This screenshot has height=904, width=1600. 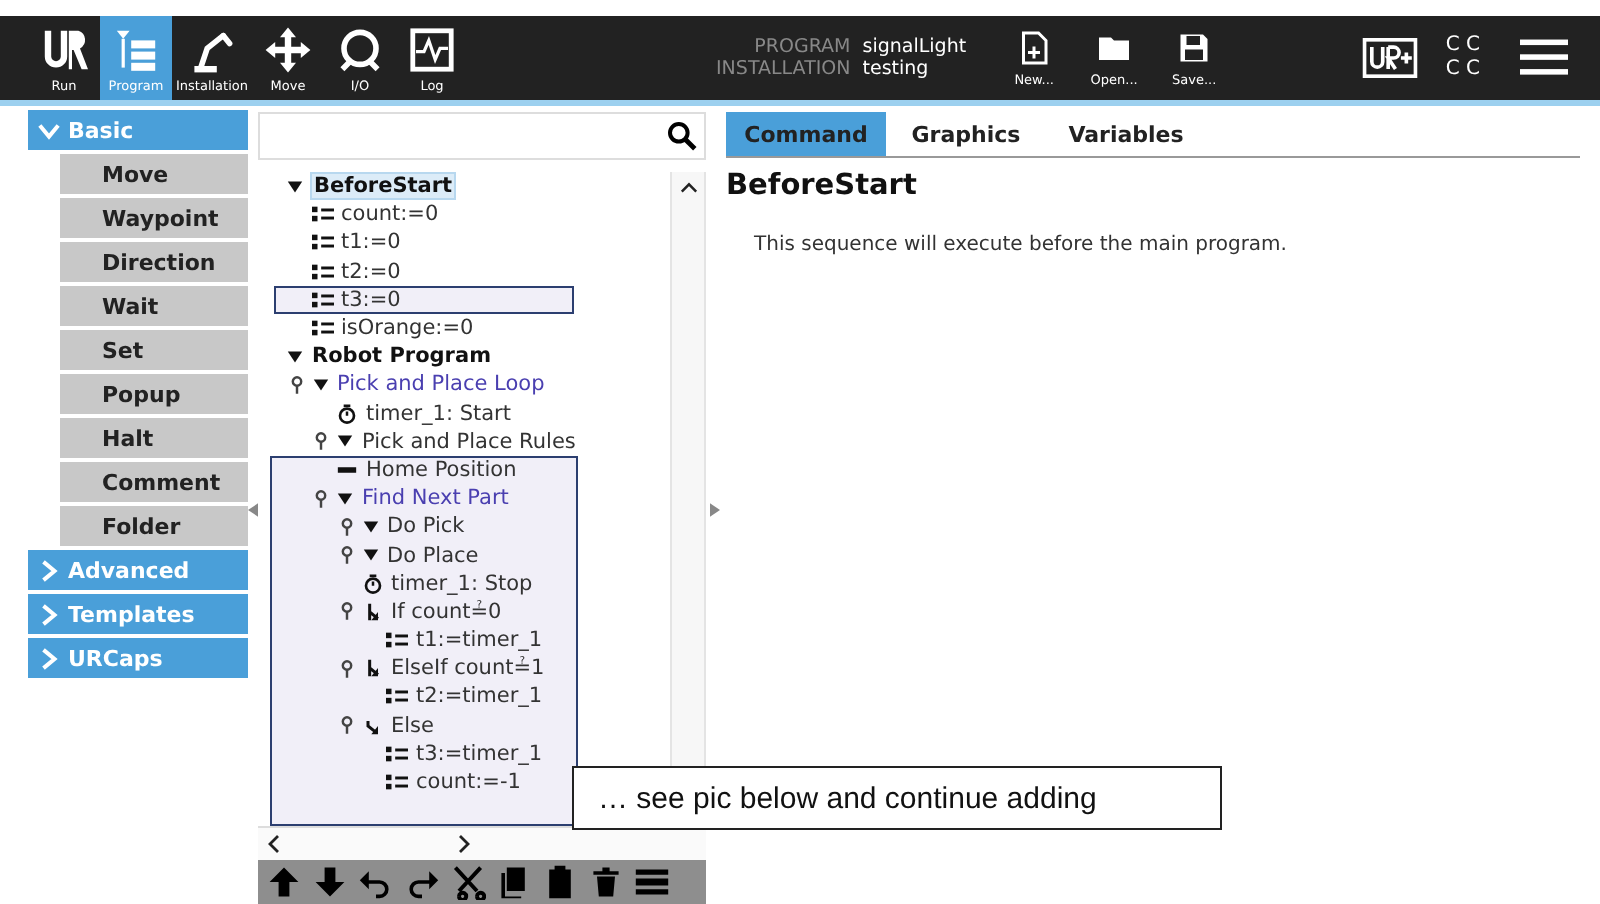 I want to click on command-item: Set, so click(x=154, y=350).